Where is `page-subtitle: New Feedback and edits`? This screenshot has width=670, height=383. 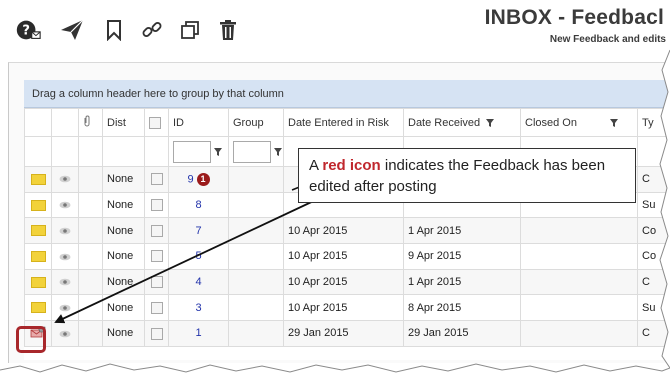 page-subtitle: New Feedback and edits is located at coordinates (607, 39).